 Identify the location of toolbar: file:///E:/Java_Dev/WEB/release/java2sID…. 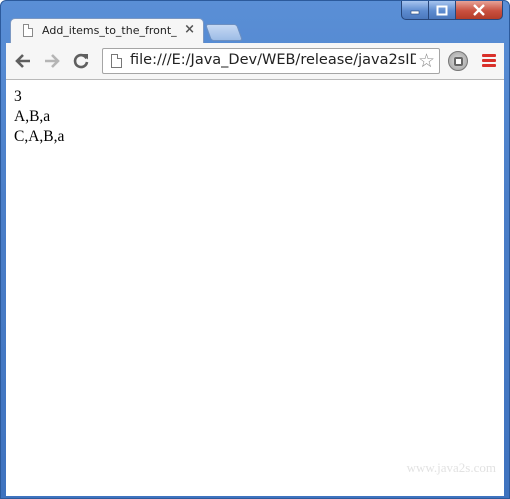
(255, 61).